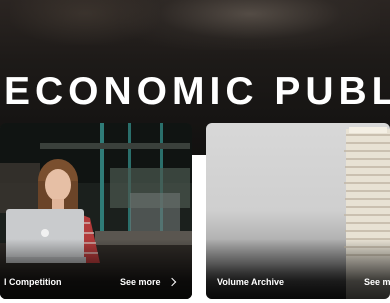 Image resolution: width=390 pixels, height=303 pixels. What do you see at coordinates (140, 282) in the screenshot?
I see `see-more-label: See more` at bounding box center [140, 282].